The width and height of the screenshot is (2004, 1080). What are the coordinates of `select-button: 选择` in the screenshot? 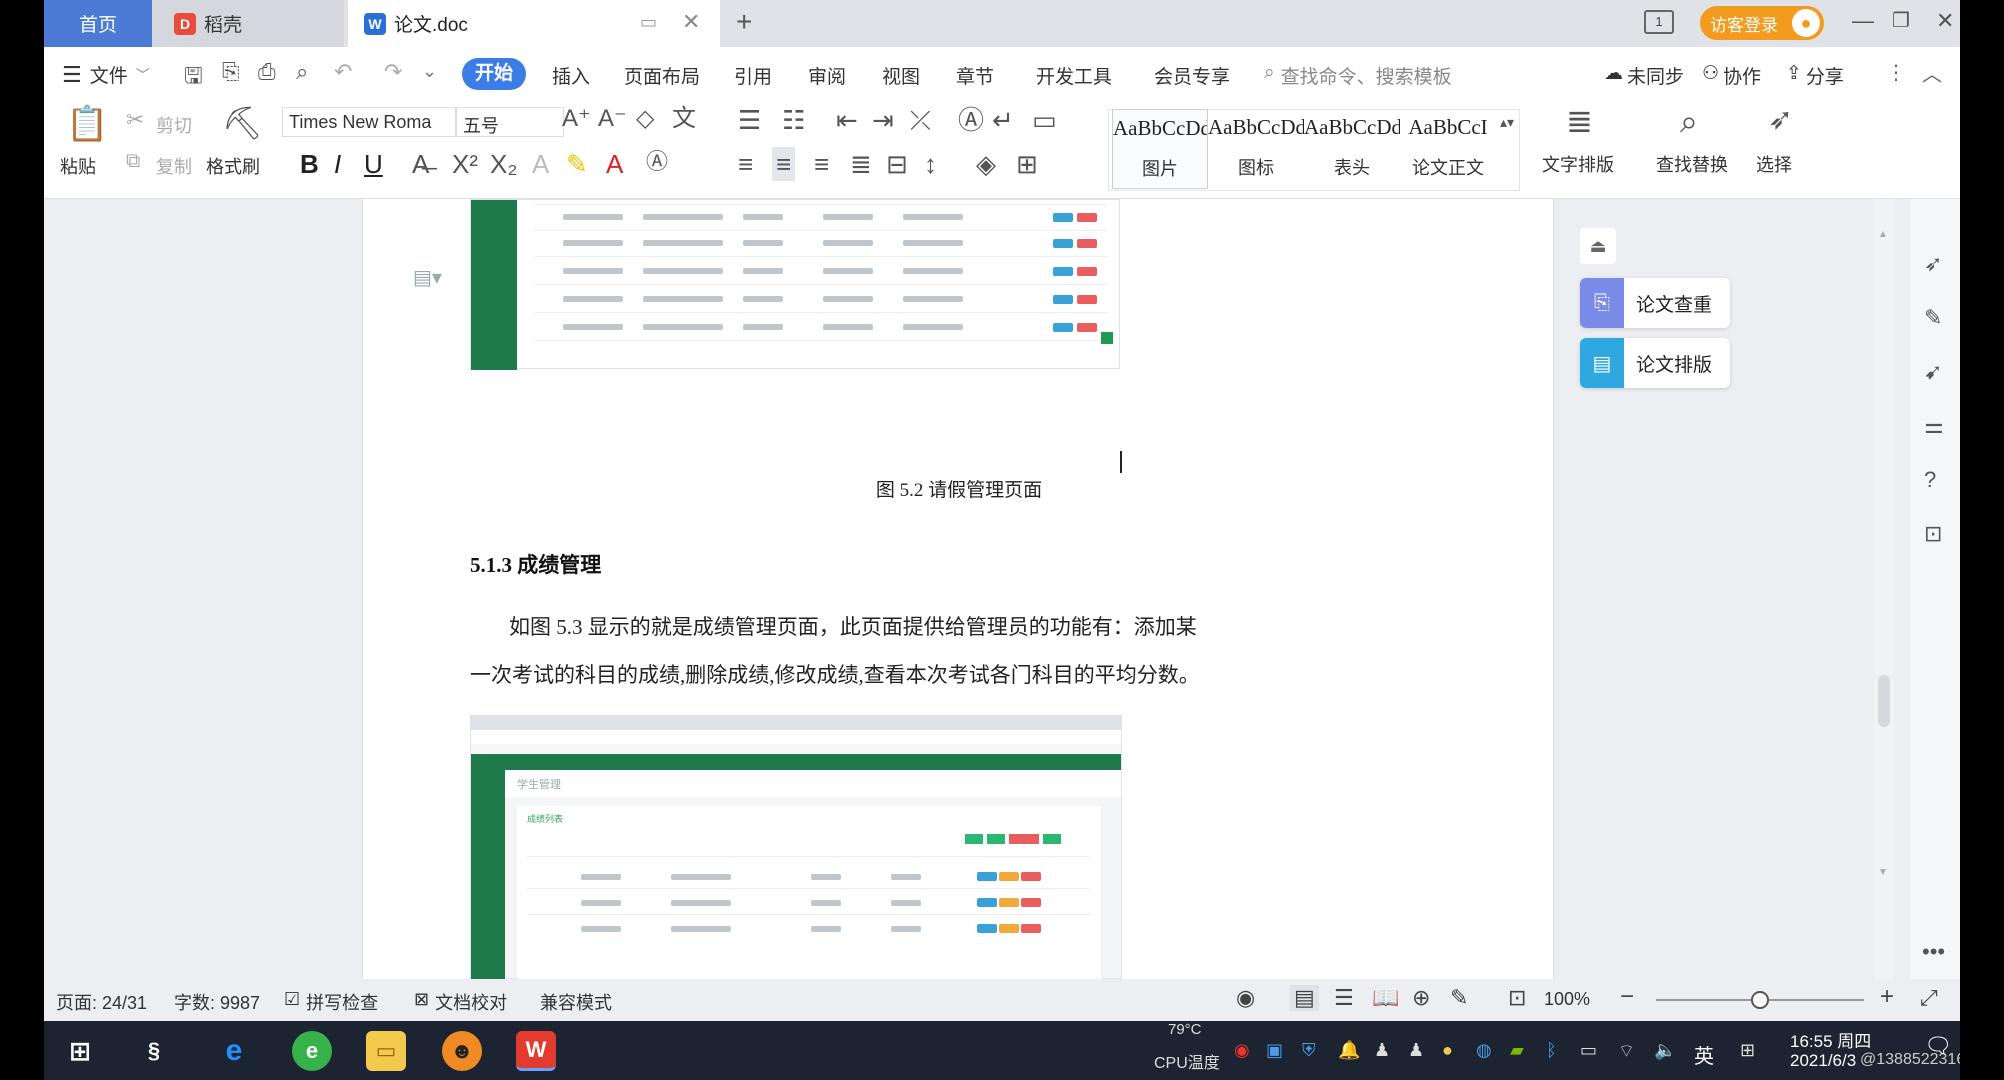 It's located at (1774, 164).